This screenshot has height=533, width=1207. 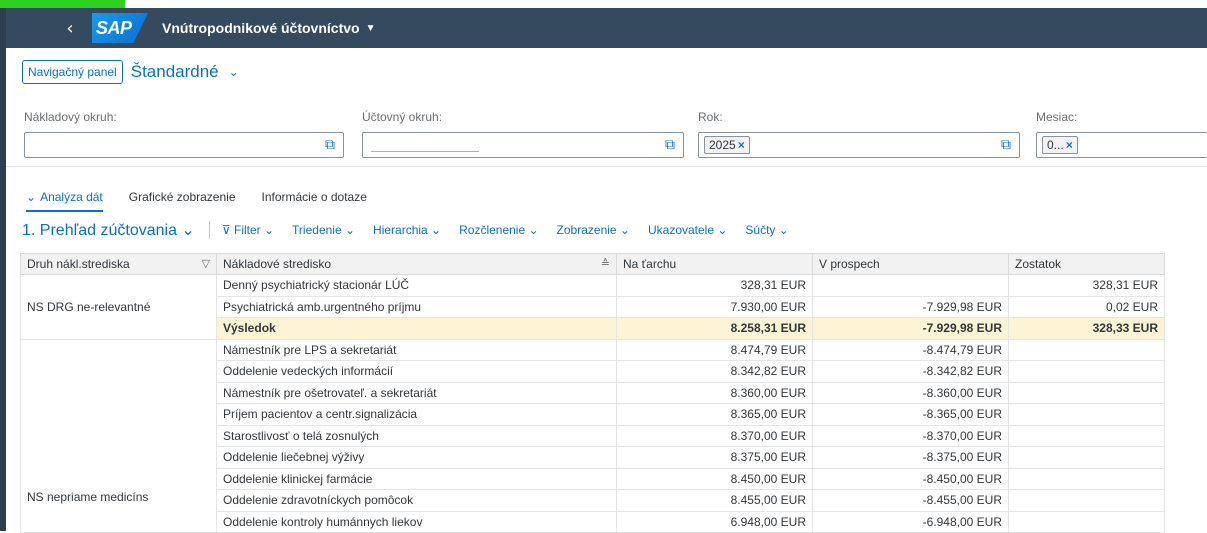 I want to click on company-code-input: ⧉, so click(x=523, y=145).